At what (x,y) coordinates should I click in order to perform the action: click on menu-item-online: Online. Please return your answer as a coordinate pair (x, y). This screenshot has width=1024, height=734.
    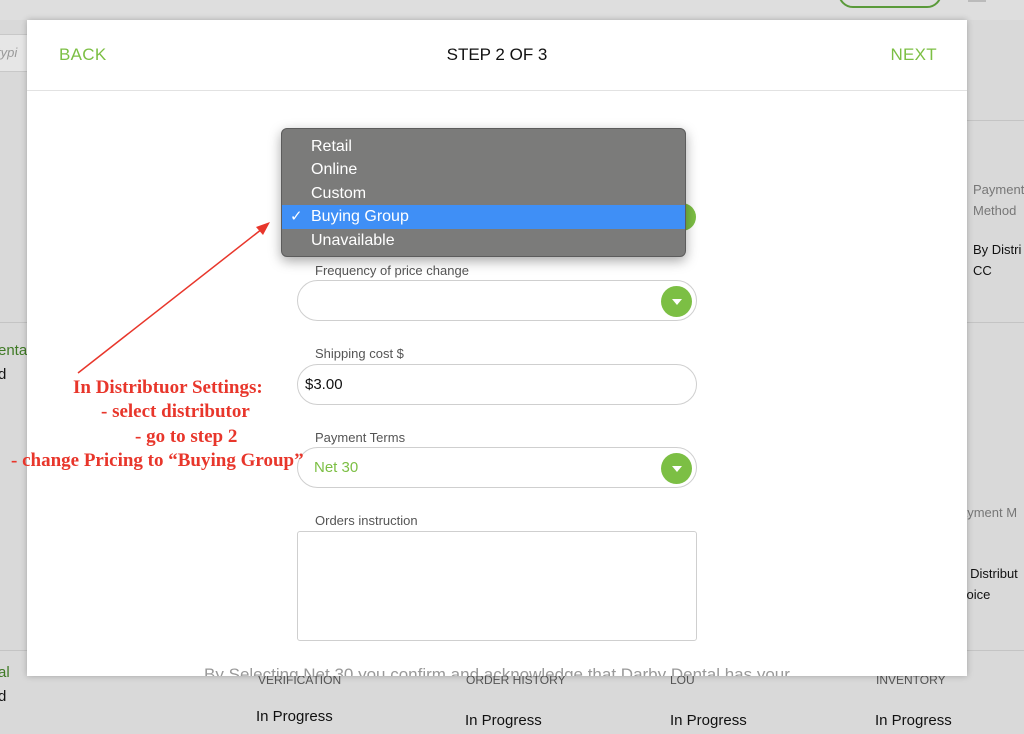
    Looking at the image, I should click on (483, 169).